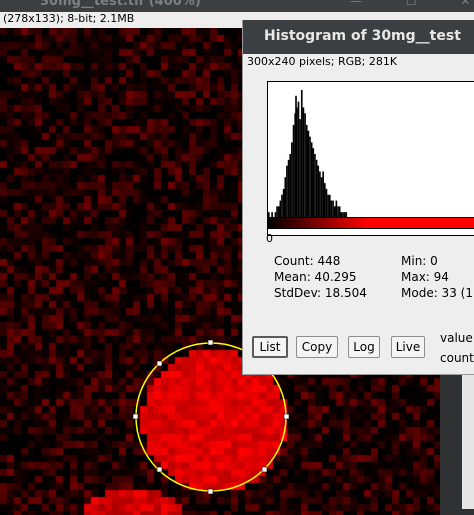  What do you see at coordinates (425, 277) in the screenshot?
I see `stat-max: Max: 94` at bounding box center [425, 277].